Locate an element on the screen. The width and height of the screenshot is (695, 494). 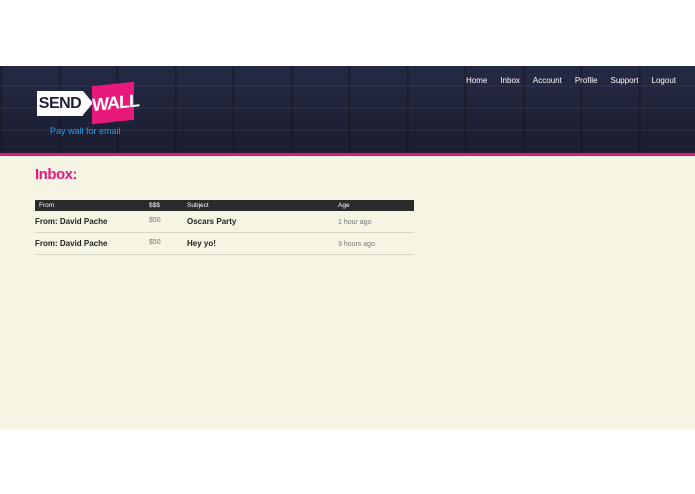
column-header-amount: $$$ is located at coordinates (154, 205).